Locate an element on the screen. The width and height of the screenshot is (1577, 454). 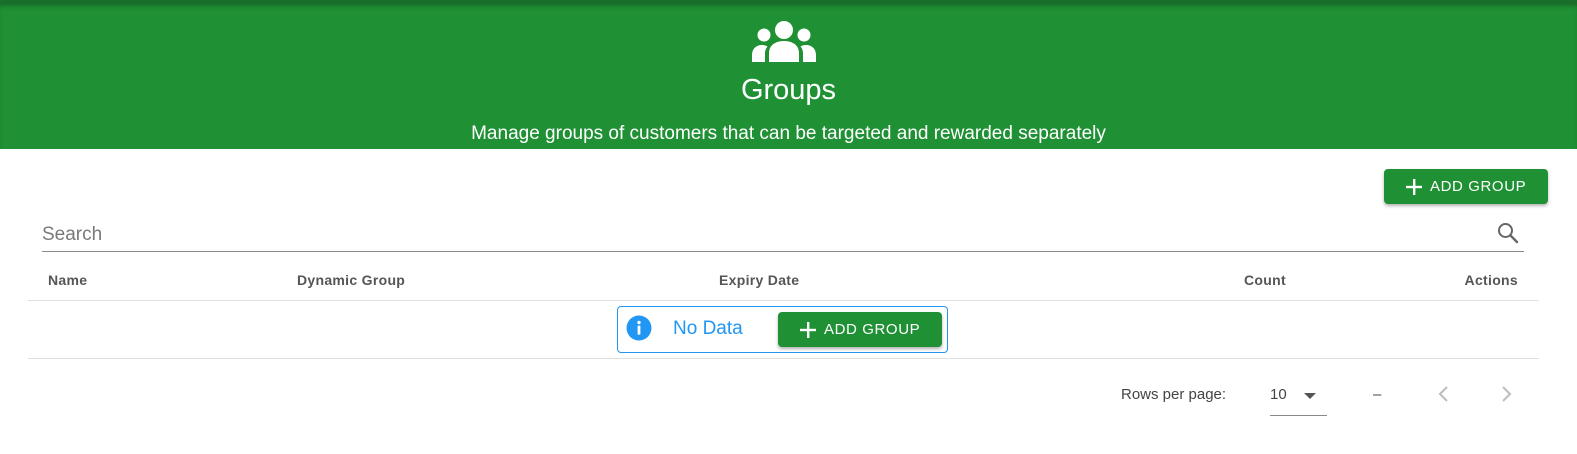
no-data-alert: No Data ADD GROUP is located at coordinates (782, 329).